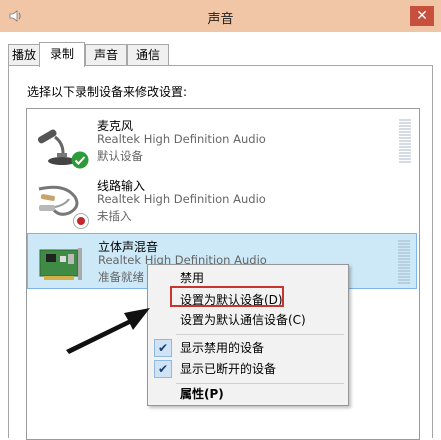 Image resolution: width=441 pixels, height=440 pixels. I want to click on menu-item-set-default-communication: 设置为默认通信设备(C), so click(248, 320).